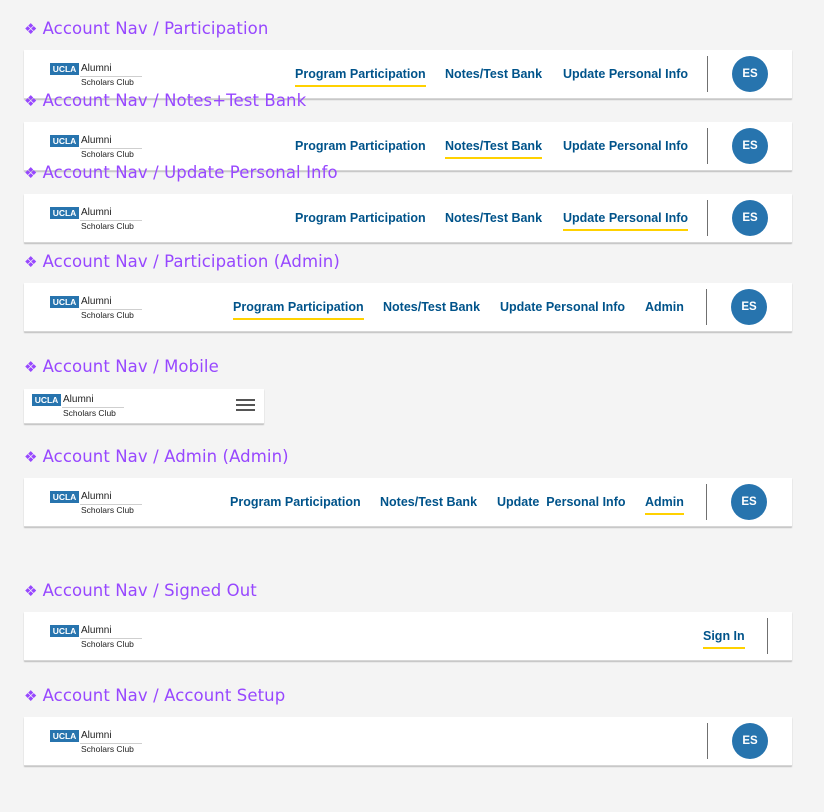 This screenshot has height=812, width=824. Describe the element at coordinates (156, 456) in the screenshot. I see `frame-title: ❖ Account Nav / Admin (Admin)` at that location.